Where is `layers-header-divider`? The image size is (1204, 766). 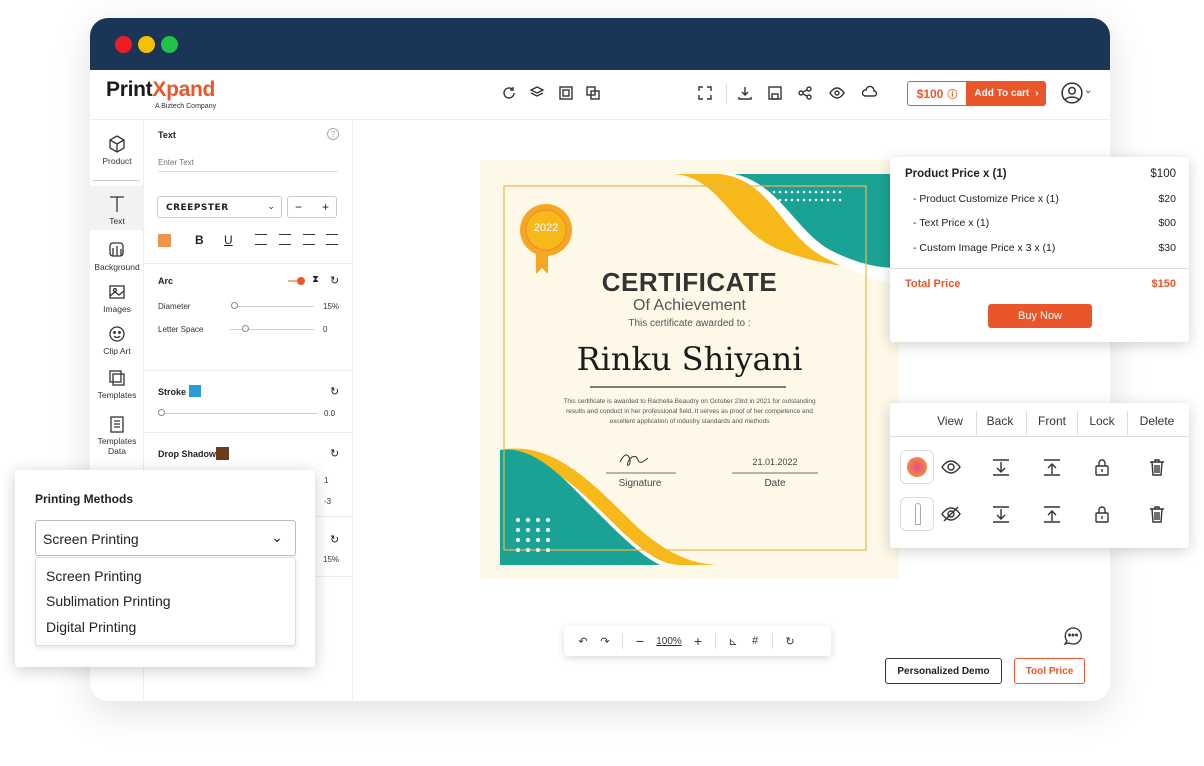
layers-header-divider is located at coordinates (1127, 423).